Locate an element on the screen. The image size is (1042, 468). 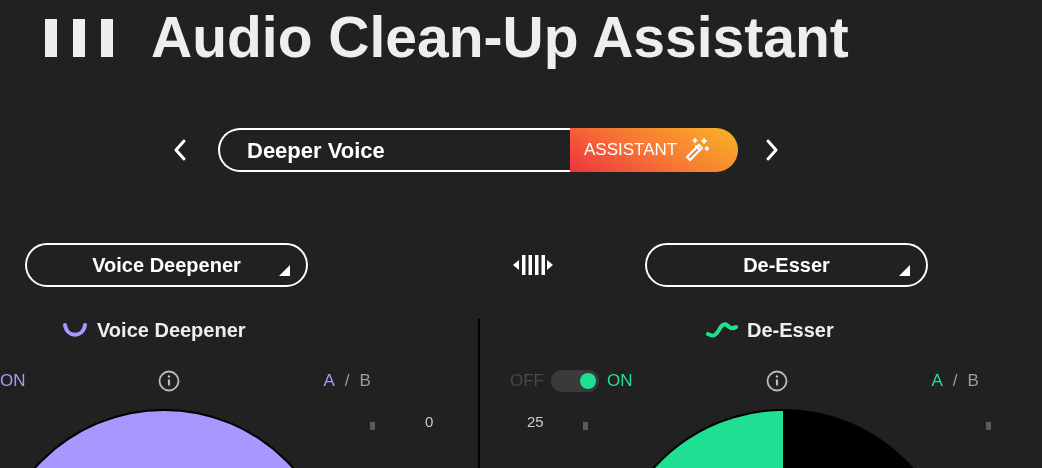
module-title: Voice Deepener is located at coordinates (171, 330).